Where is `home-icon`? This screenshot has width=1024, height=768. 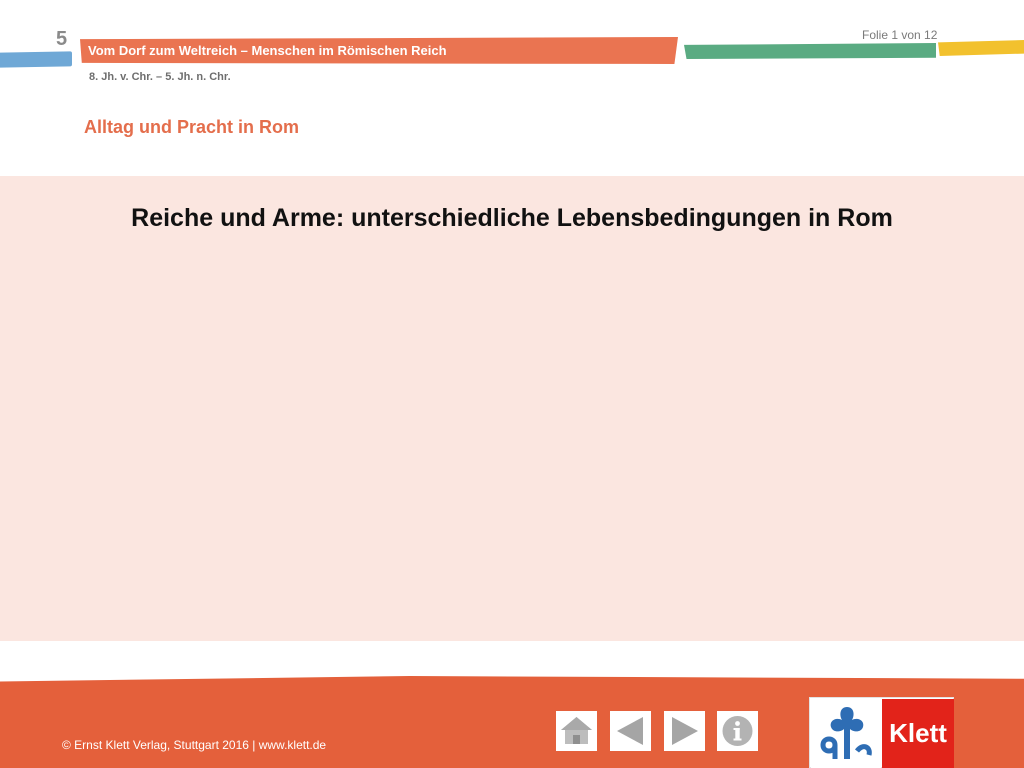
home-icon is located at coordinates (576, 730).